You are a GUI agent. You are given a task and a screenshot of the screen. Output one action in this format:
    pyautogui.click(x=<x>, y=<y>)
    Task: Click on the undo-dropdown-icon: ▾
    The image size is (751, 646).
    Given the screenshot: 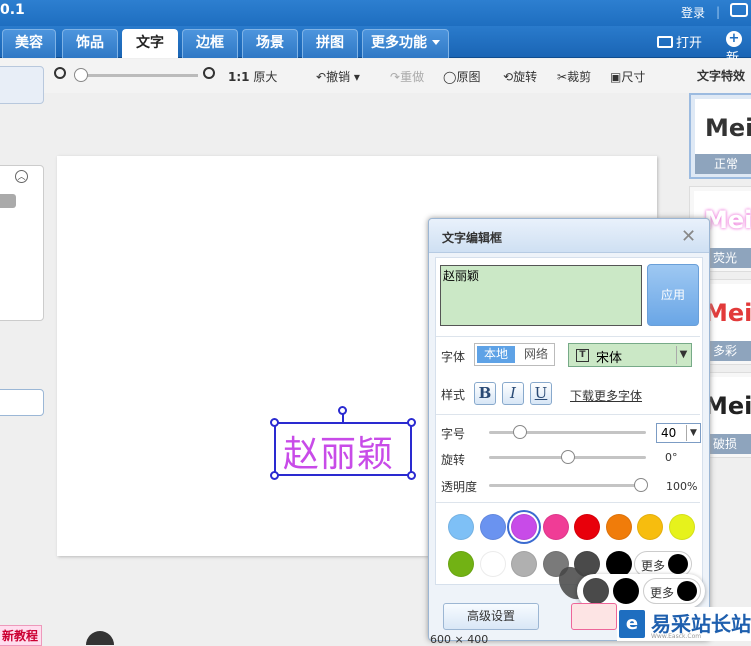 What is the action you would take?
    pyautogui.click(x=357, y=77)
    